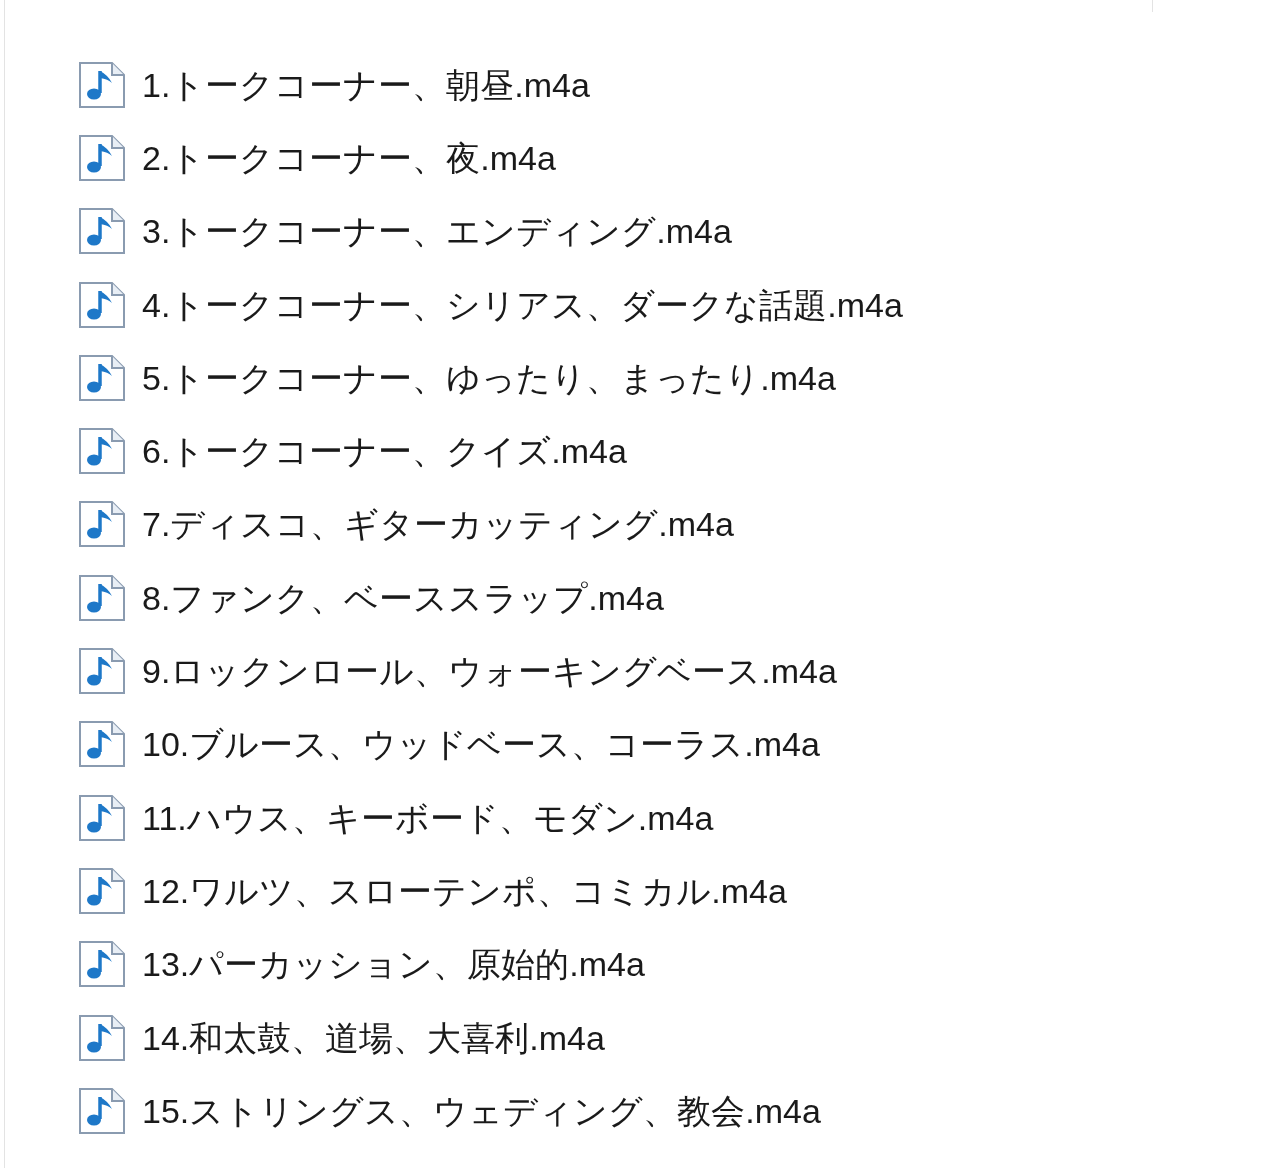  What do you see at coordinates (464, 890) in the screenshot?
I see `file-name: 12.ワルツ、スローテンポ、コミカル.m4a` at bounding box center [464, 890].